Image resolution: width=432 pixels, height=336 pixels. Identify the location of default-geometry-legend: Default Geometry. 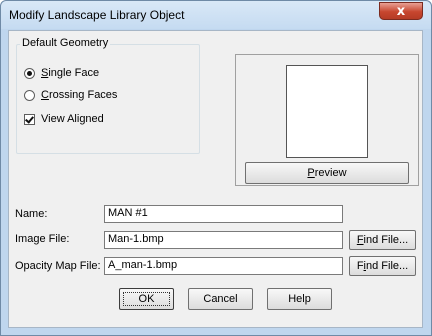
(65, 43).